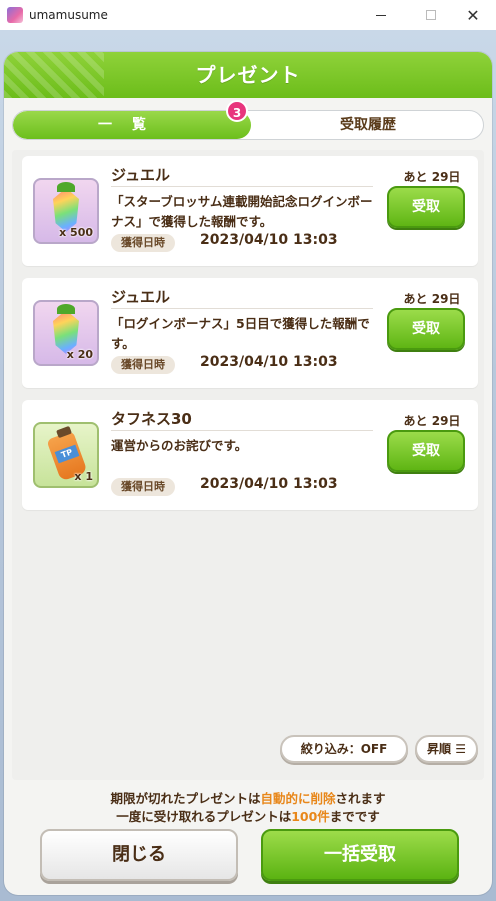  I want to click on toughness-bottle-icon: TP x 1, so click(66, 455).